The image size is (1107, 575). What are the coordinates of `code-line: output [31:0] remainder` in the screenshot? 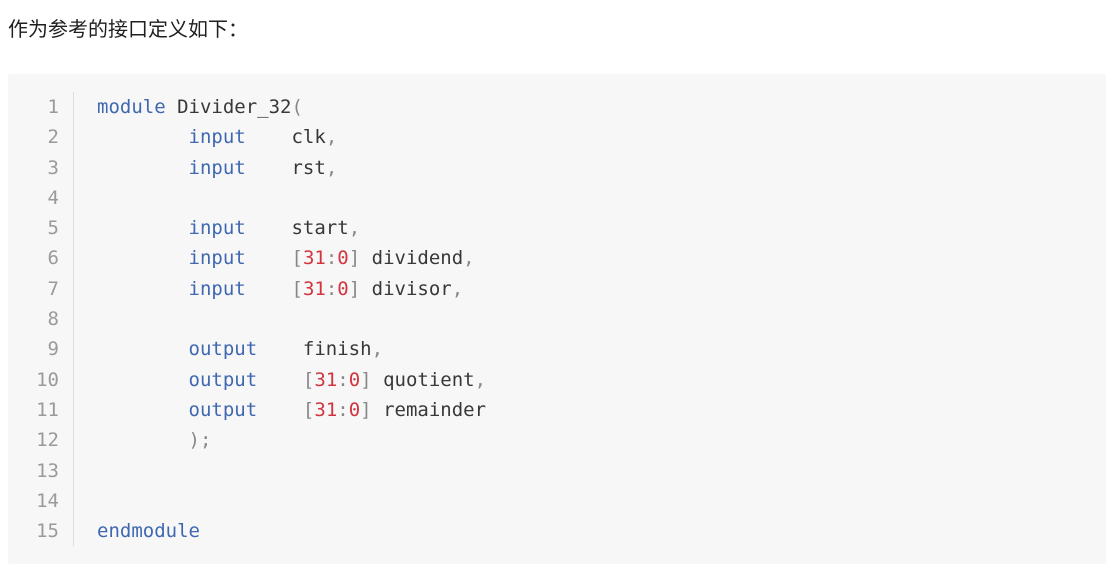 It's located at (596, 410).